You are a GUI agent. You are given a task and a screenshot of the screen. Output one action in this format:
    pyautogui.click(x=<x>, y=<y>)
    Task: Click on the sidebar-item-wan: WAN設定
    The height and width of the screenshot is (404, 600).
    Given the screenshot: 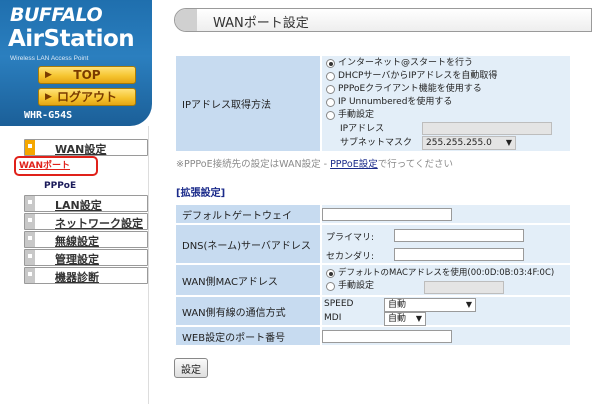 What is the action you would take?
    pyautogui.click(x=86, y=147)
    